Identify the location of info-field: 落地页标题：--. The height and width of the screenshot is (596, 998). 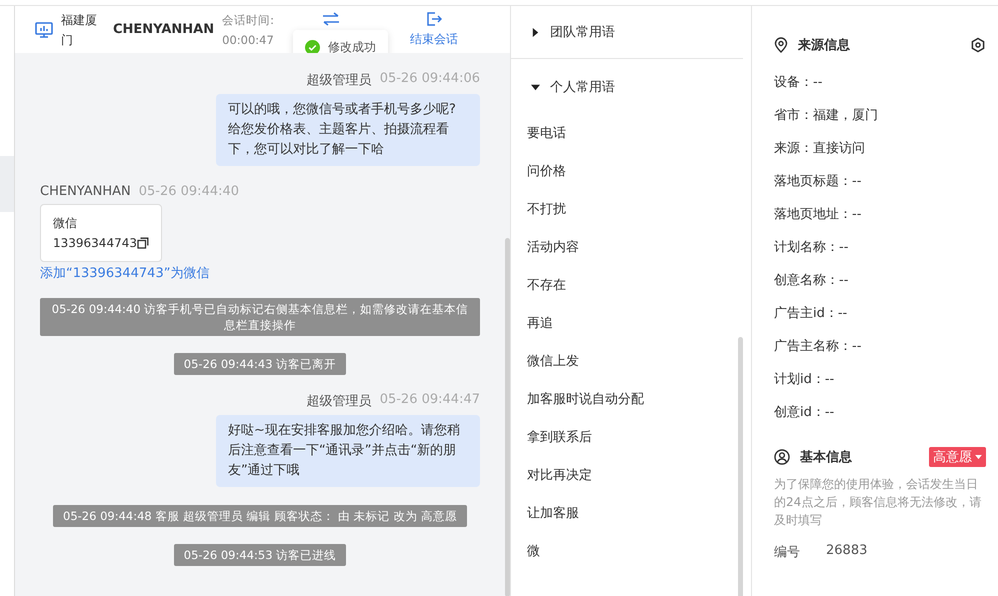
(880, 181).